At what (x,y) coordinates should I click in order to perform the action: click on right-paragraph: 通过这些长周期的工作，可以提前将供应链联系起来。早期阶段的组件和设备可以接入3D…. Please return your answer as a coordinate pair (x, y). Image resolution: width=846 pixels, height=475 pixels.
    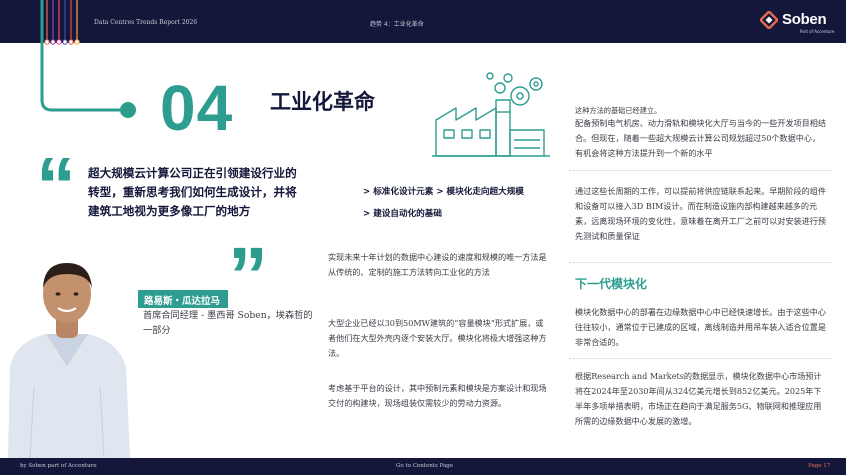
    Looking at the image, I should click on (700, 213).